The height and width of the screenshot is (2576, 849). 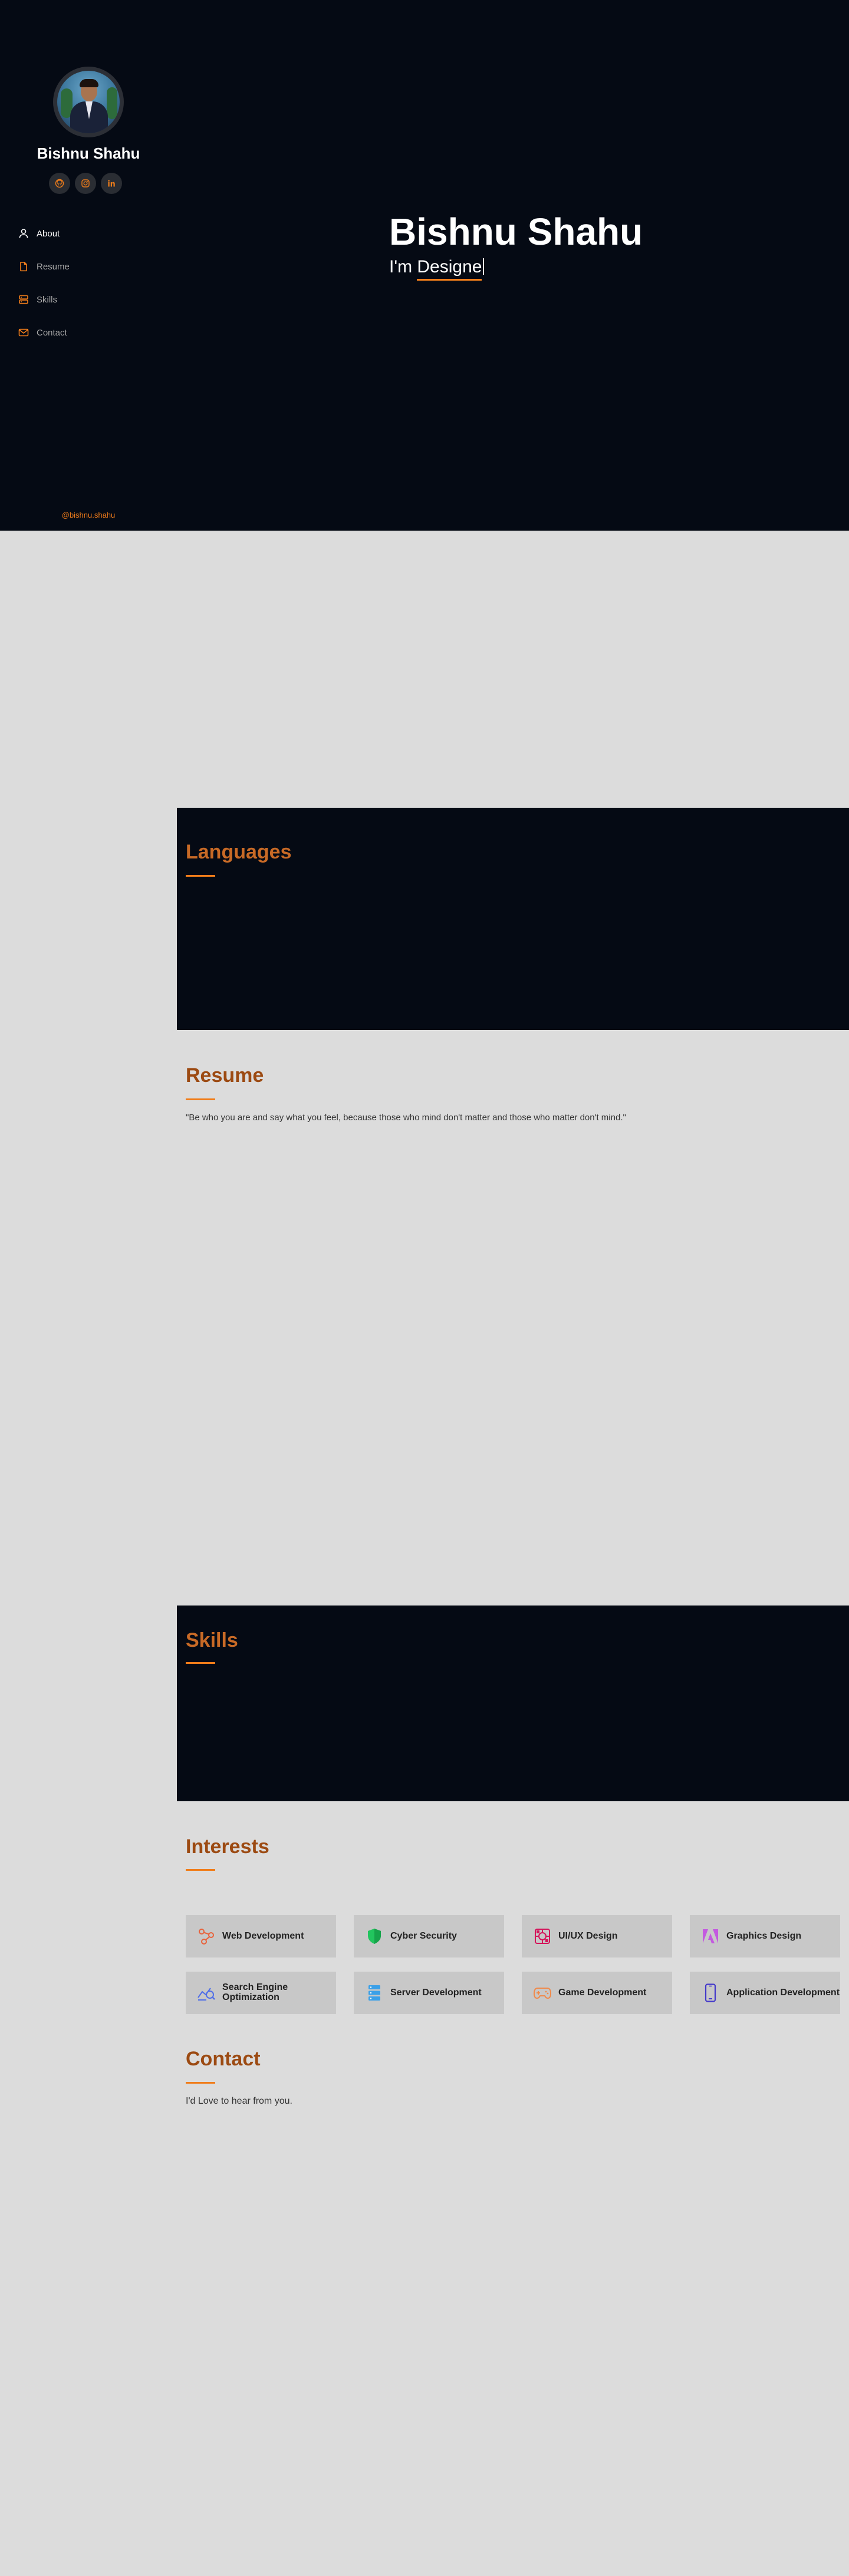 I want to click on file-icon, so click(x=23, y=267).